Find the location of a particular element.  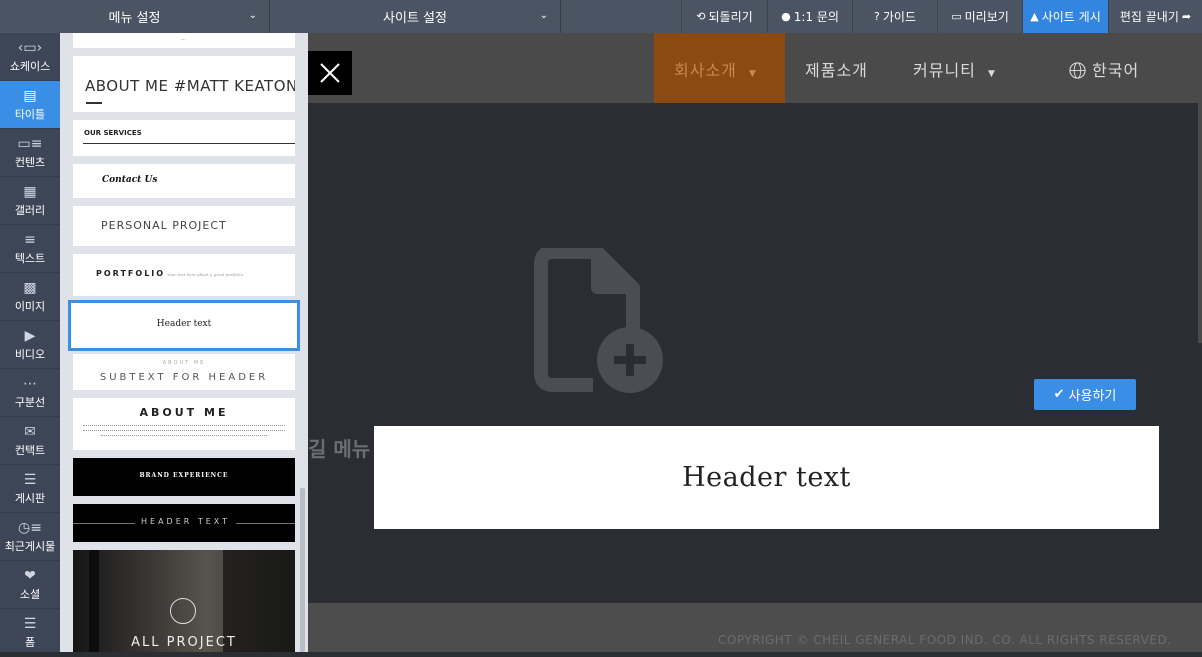

rail-label: 컨텐츠 is located at coordinates (30, 162).